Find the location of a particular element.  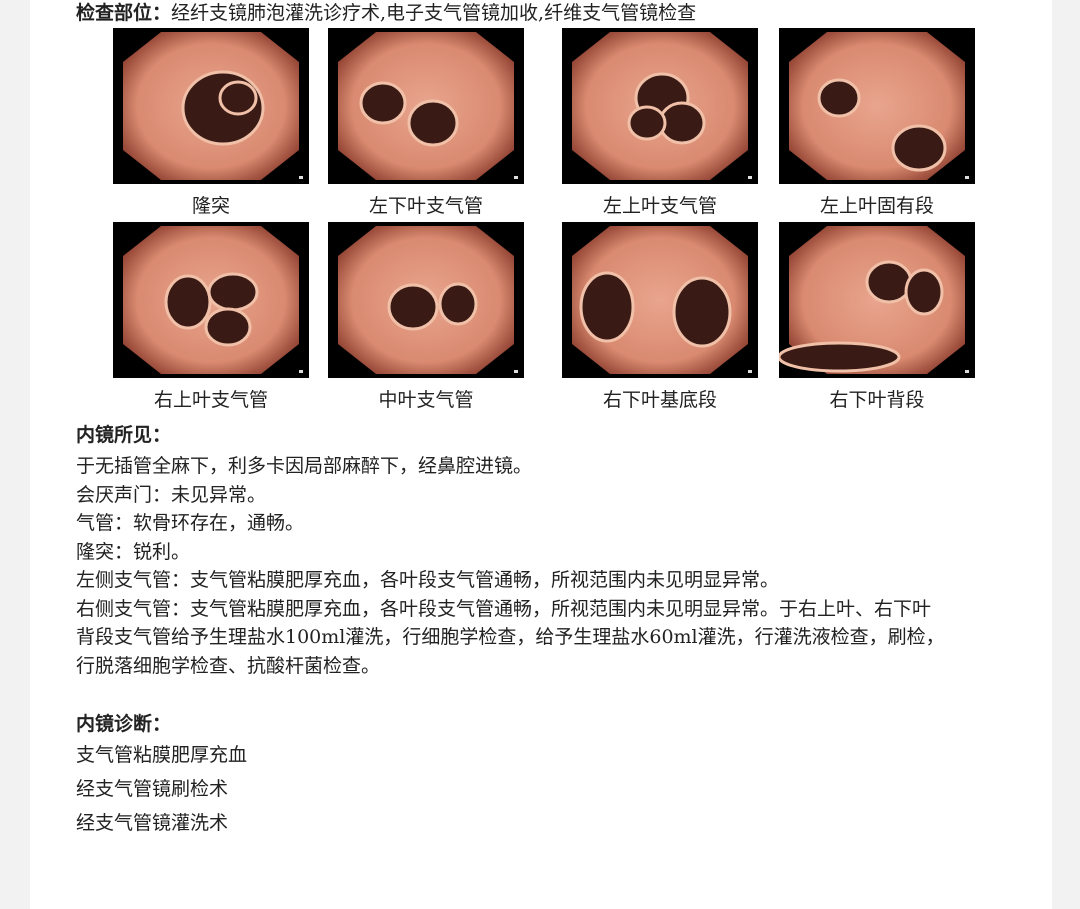

image-caption: 左上叶固有段 is located at coordinates (876, 206).